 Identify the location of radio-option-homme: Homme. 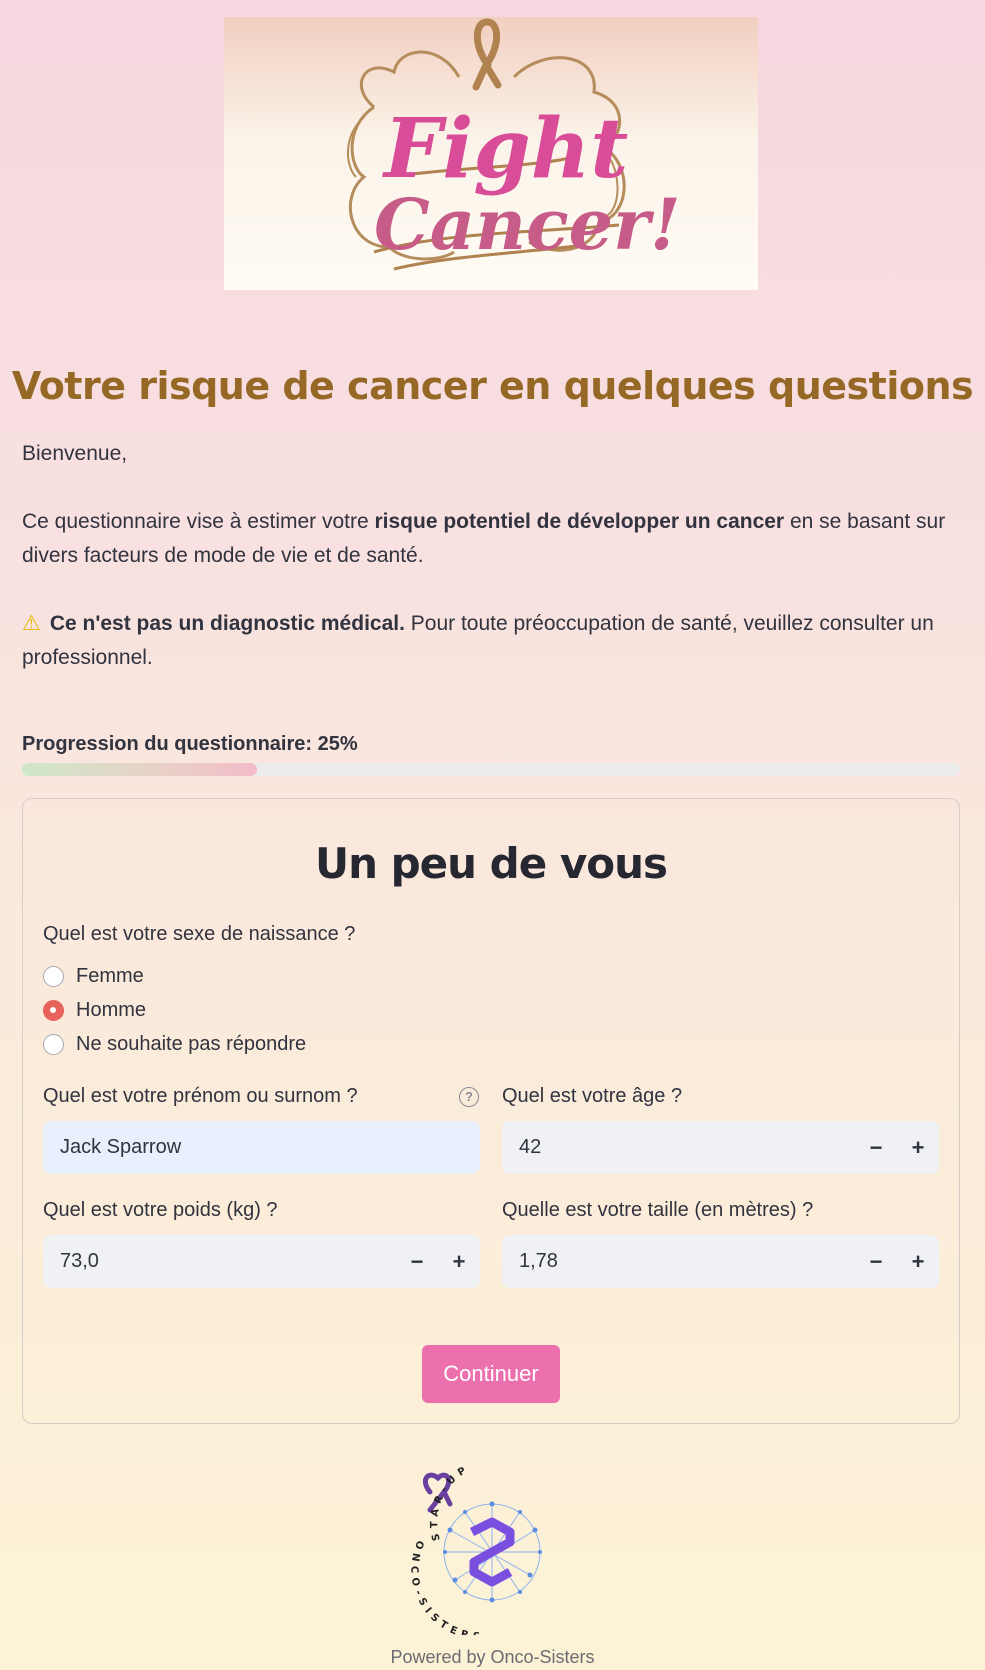
(94, 1010).